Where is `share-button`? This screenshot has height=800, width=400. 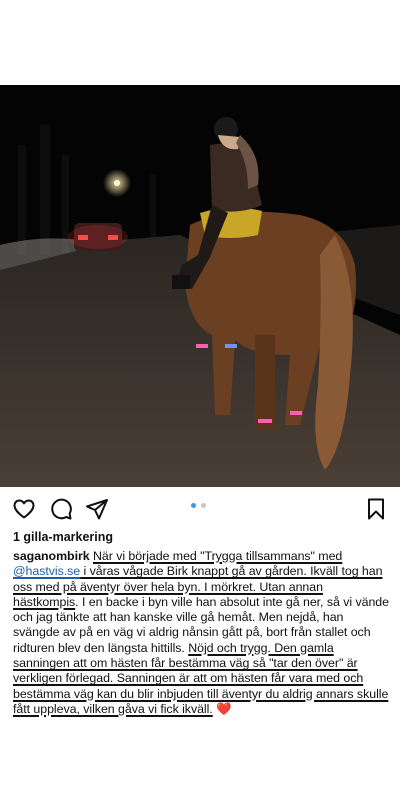 share-button is located at coordinates (97, 509).